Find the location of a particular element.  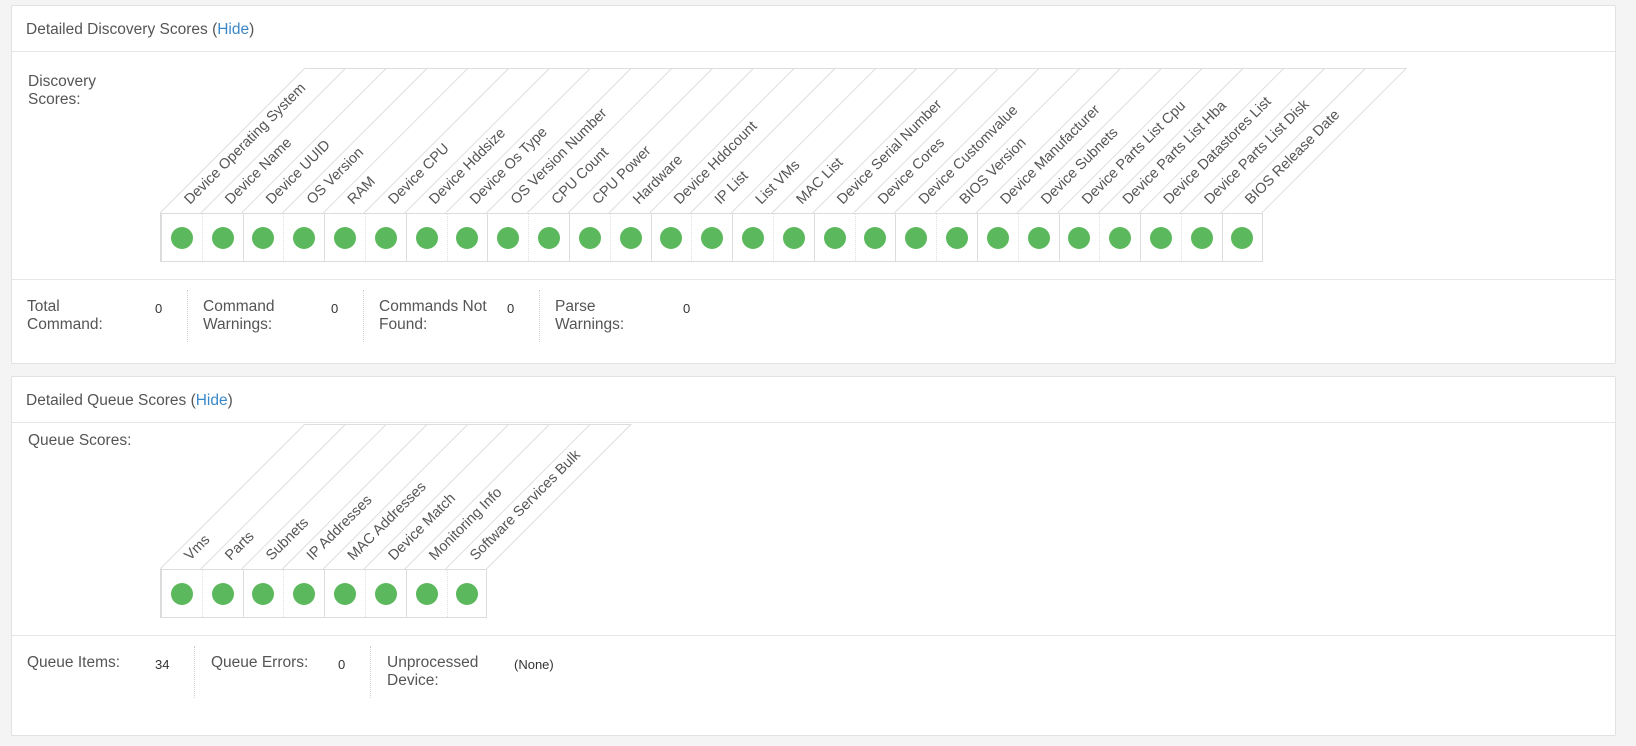

queue-title-text: Detailed Queue Scores ( is located at coordinates (111, 400).